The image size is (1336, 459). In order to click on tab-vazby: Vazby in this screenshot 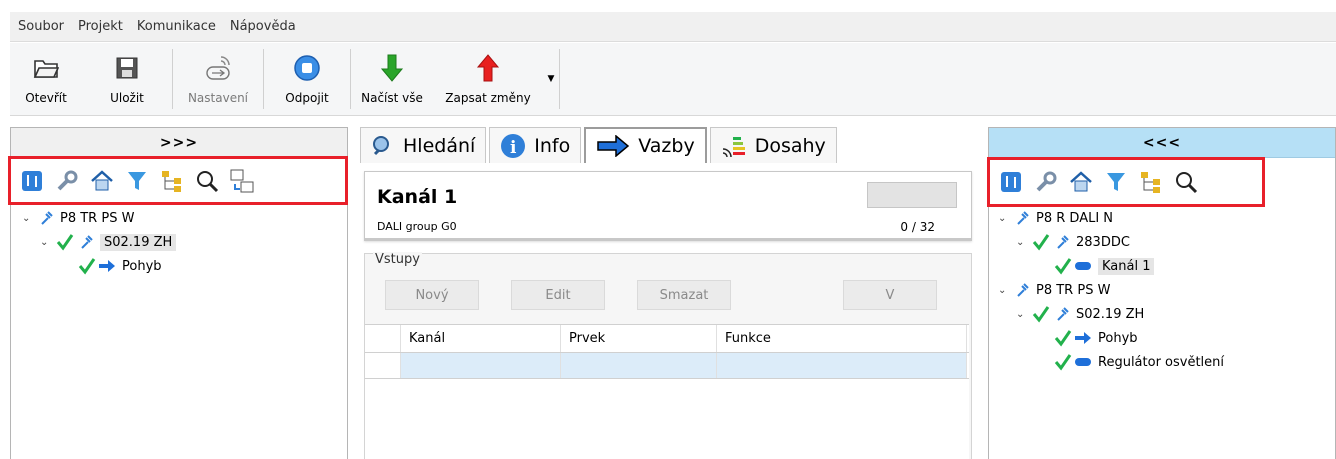, I will do `click(645, 145)`.